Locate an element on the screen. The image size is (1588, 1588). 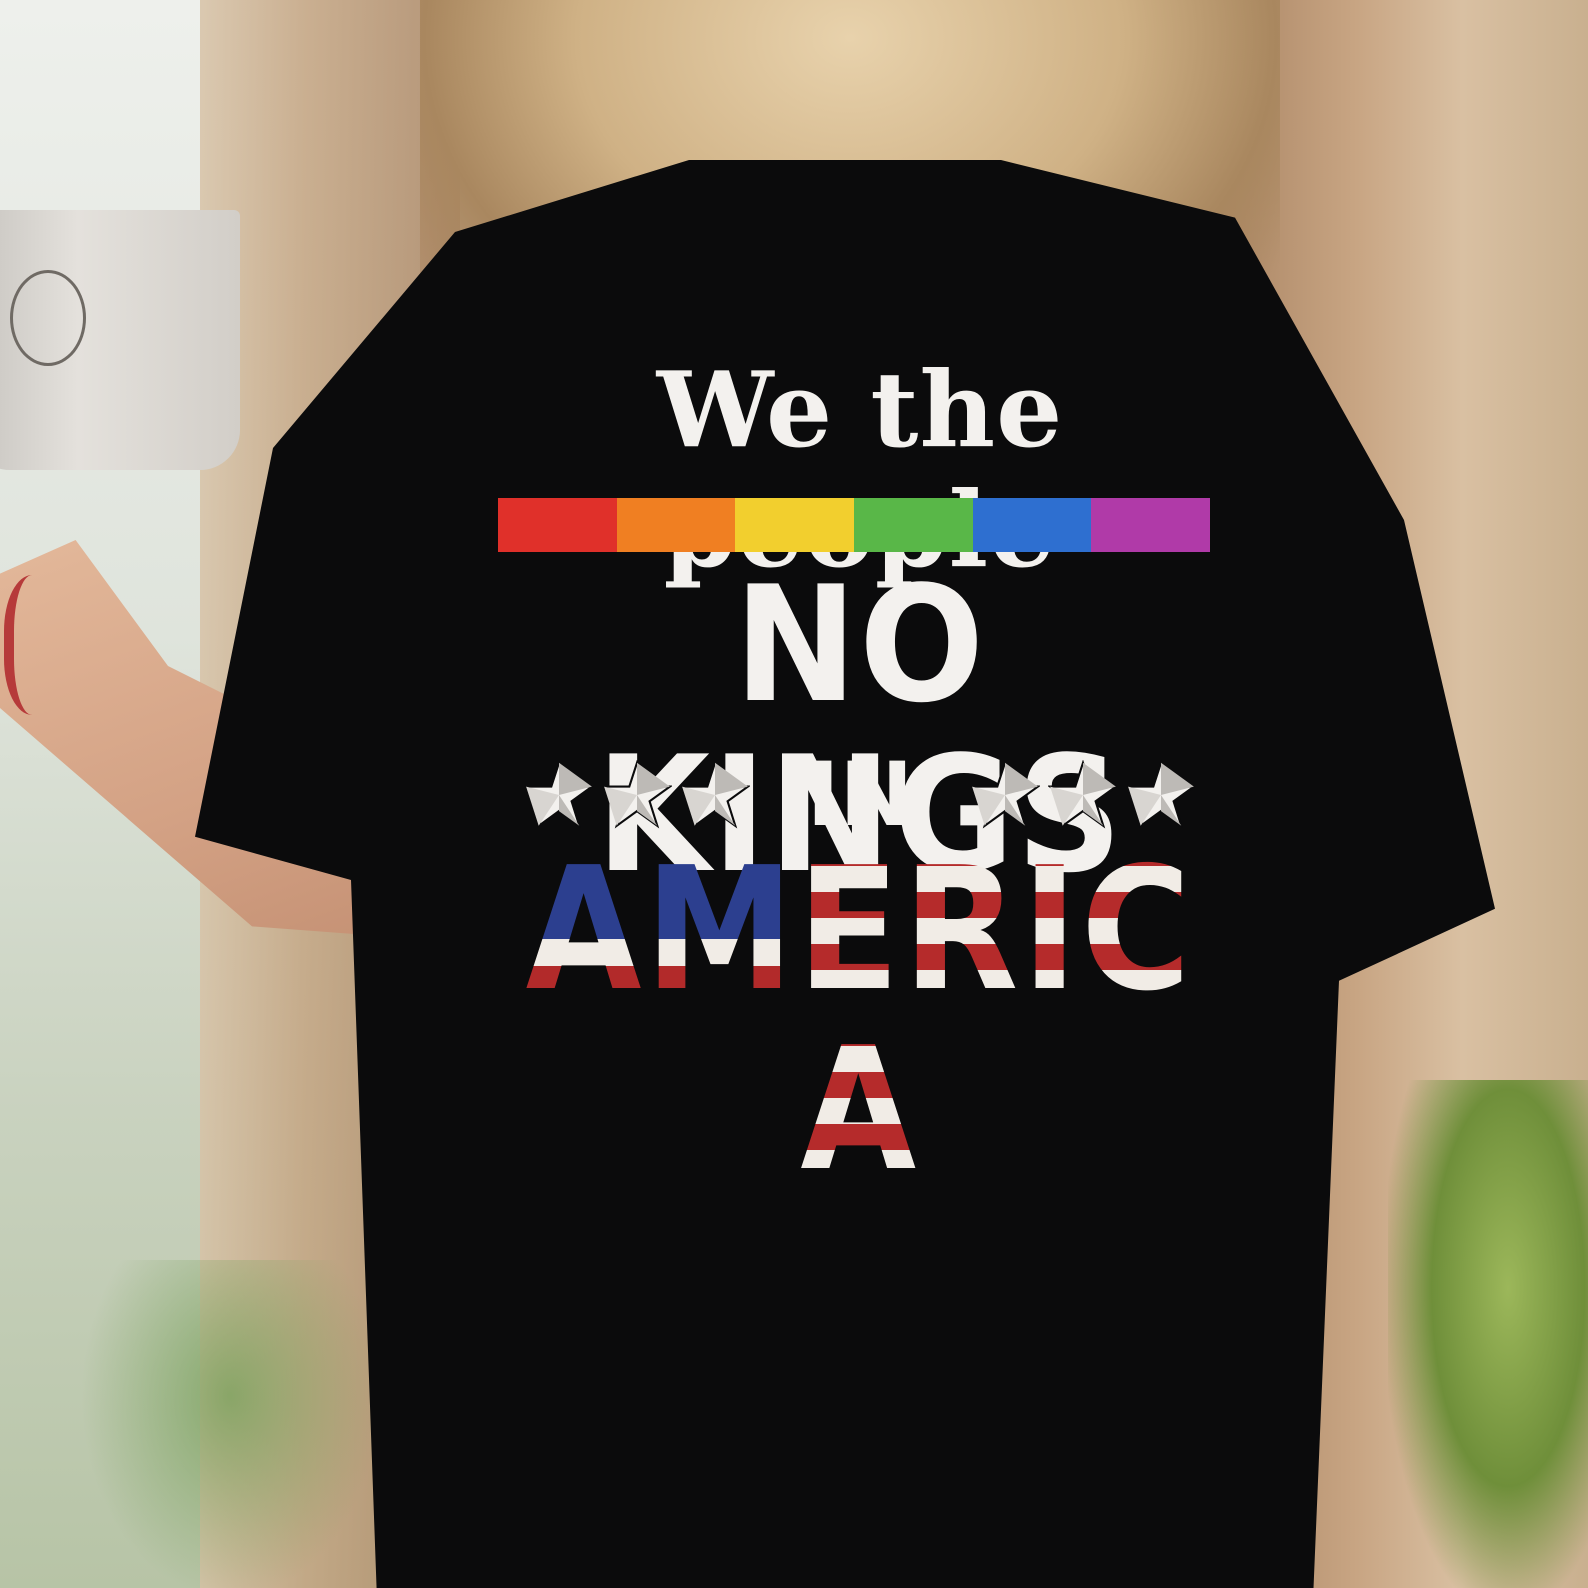
country-letter: E is located at coordinates (850, 930).